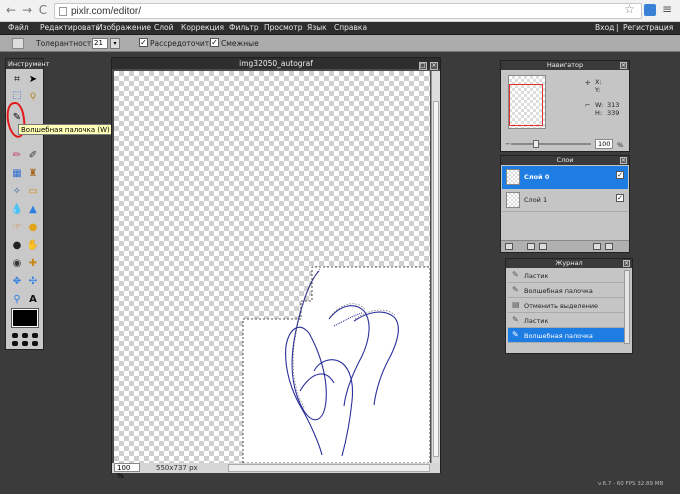 The image size is (680, 494). I want to click on history-label: Ластик, so click(536, 276).